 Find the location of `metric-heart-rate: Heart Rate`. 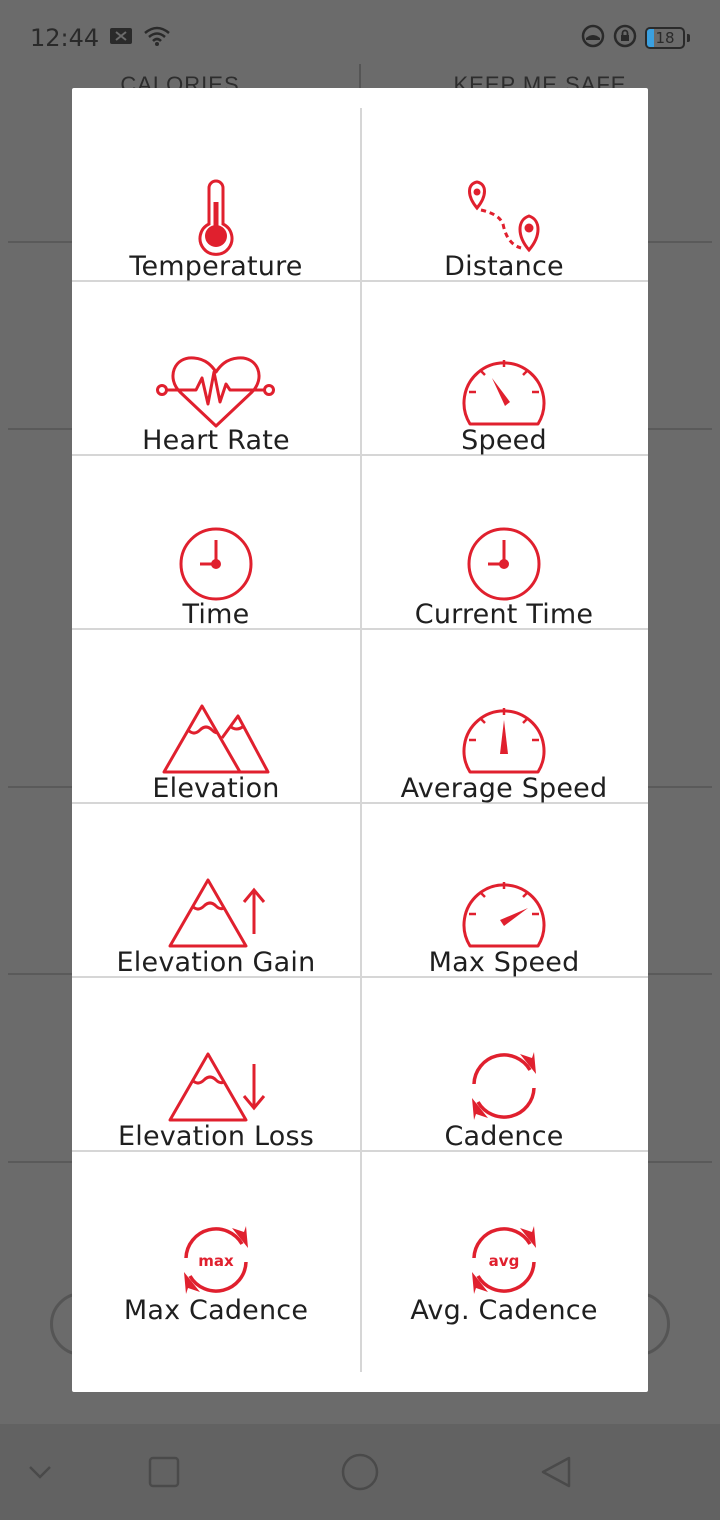

metric-heart-rate: Heart Rate is located at coordinates (216, 368).